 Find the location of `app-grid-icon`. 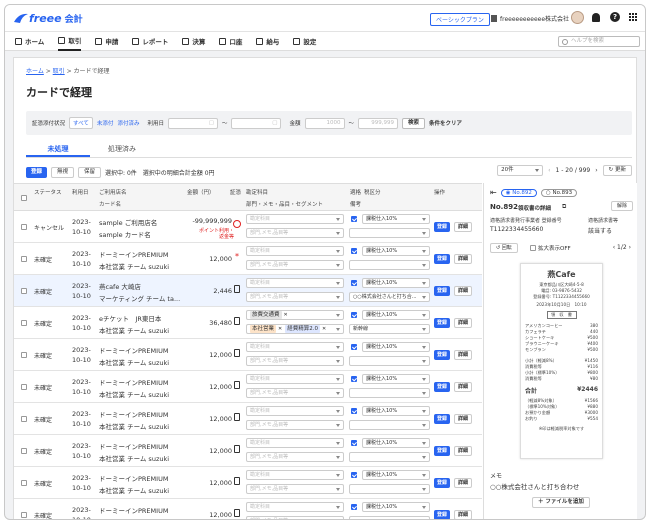

app-grid-icon is located at coordinates (633, 17).